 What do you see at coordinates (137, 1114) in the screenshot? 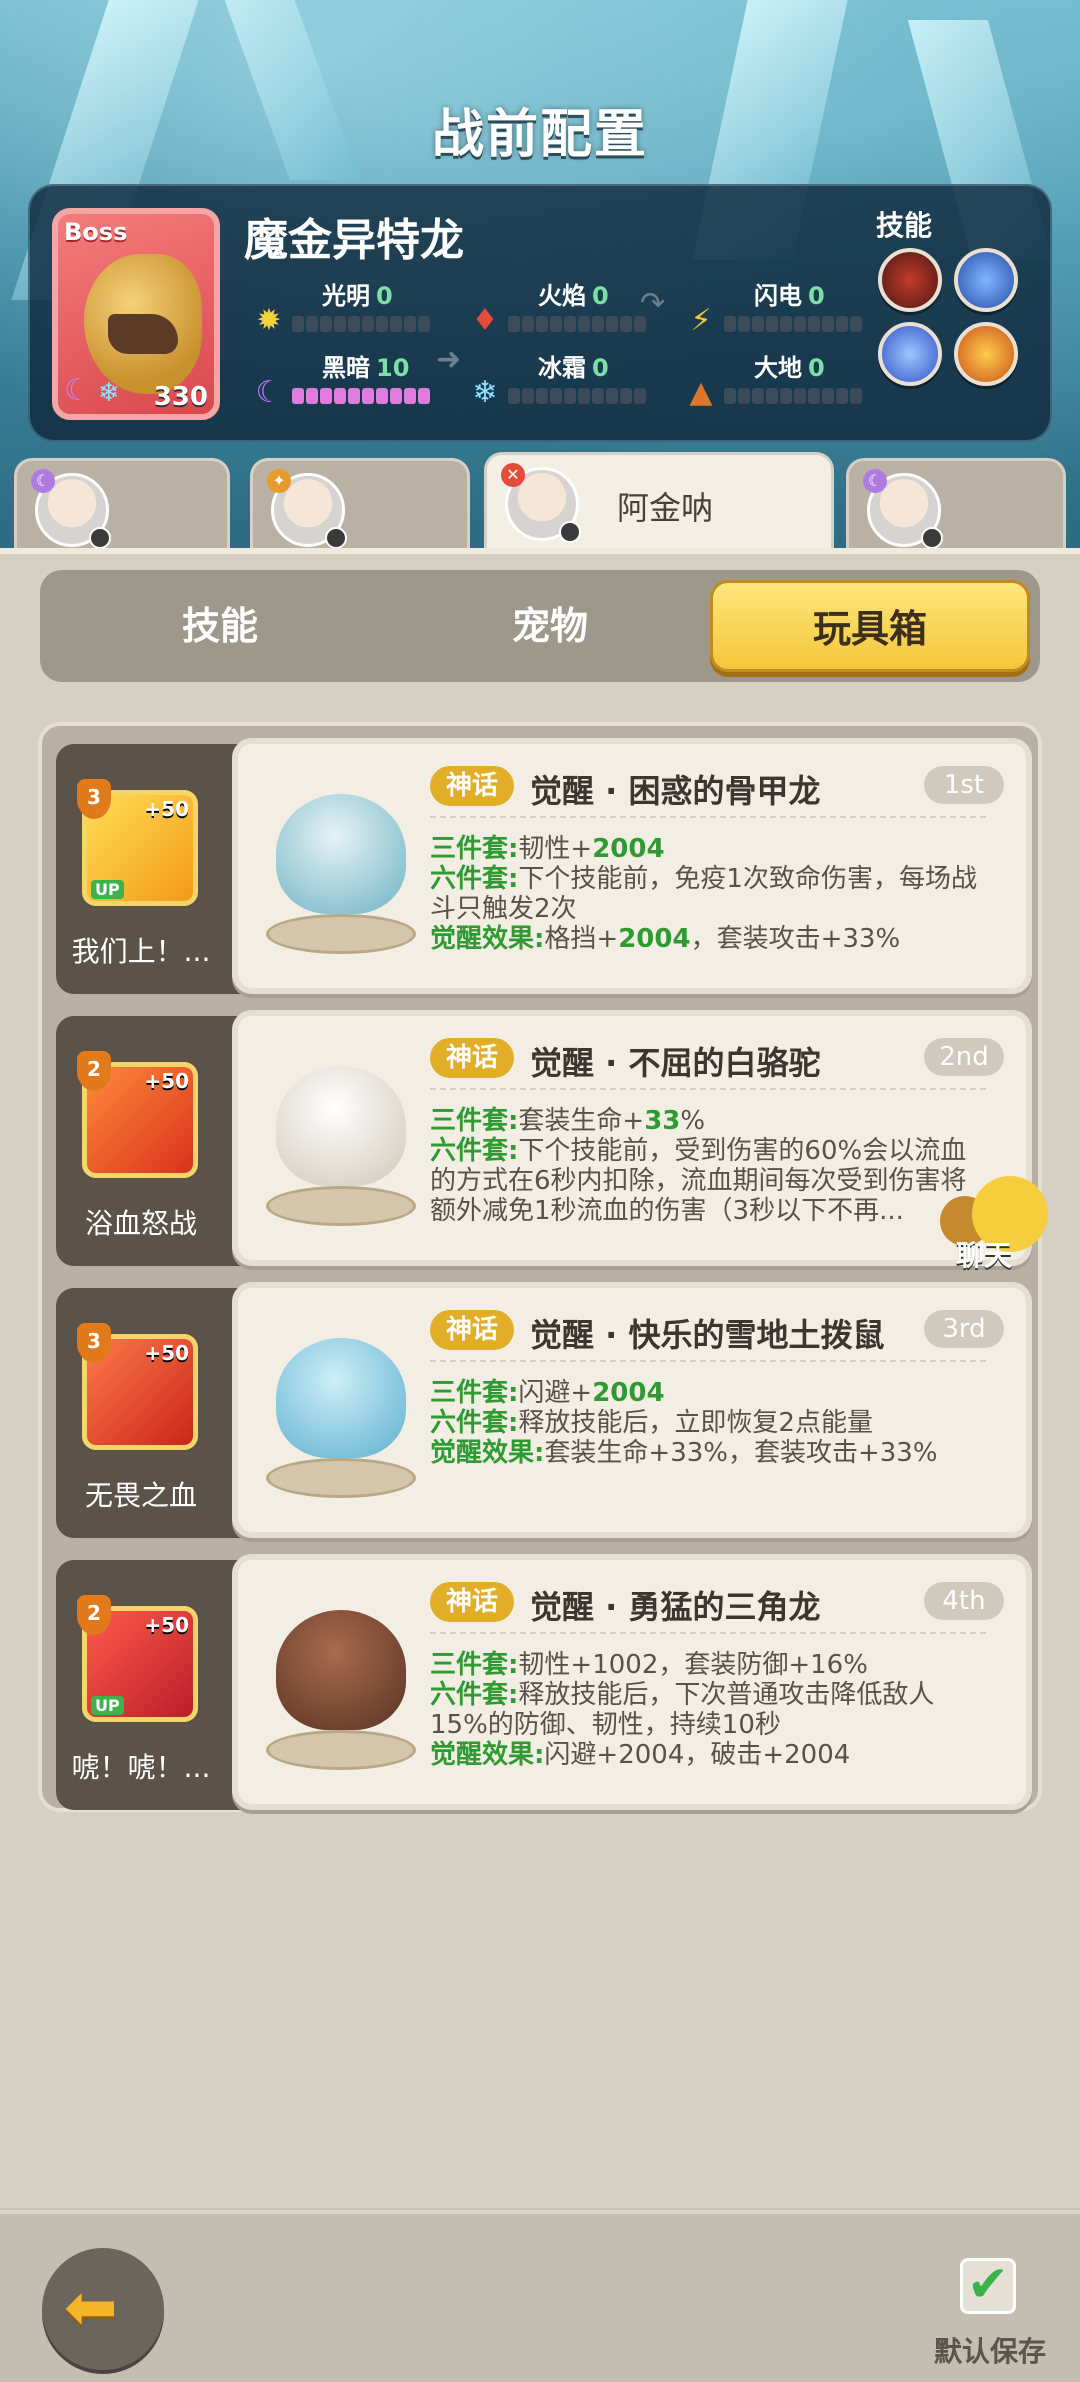
I see `toy-icon: 2 +50` at bounding box center [137, 1114].